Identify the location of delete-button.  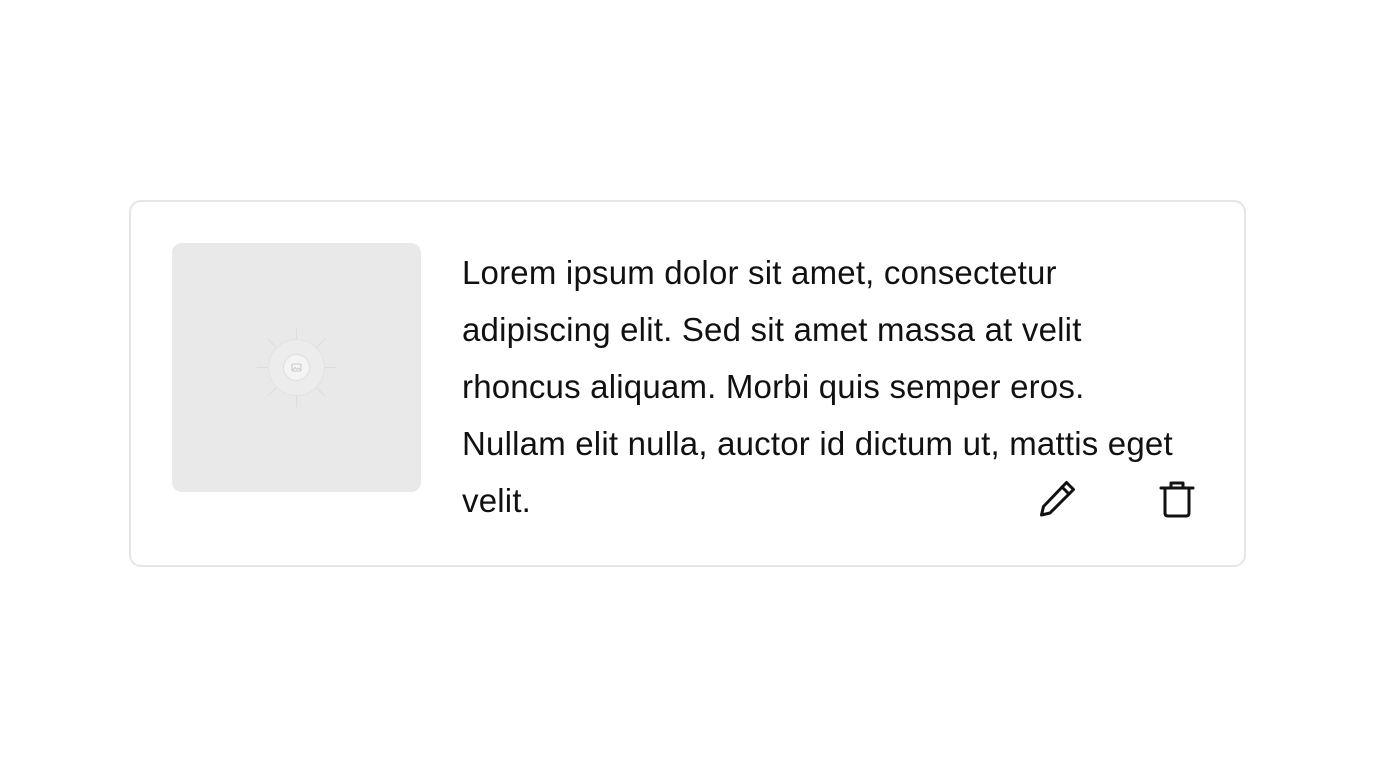
(1177, 499).